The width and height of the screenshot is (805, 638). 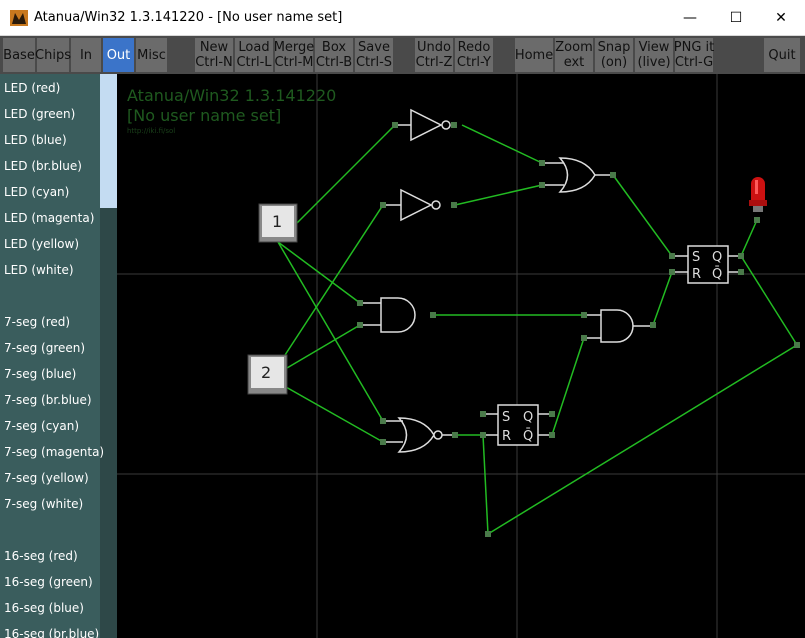 I want to click on watermark-title: Atanua/Win32 1.3.141220, so click(x=232, y=95).